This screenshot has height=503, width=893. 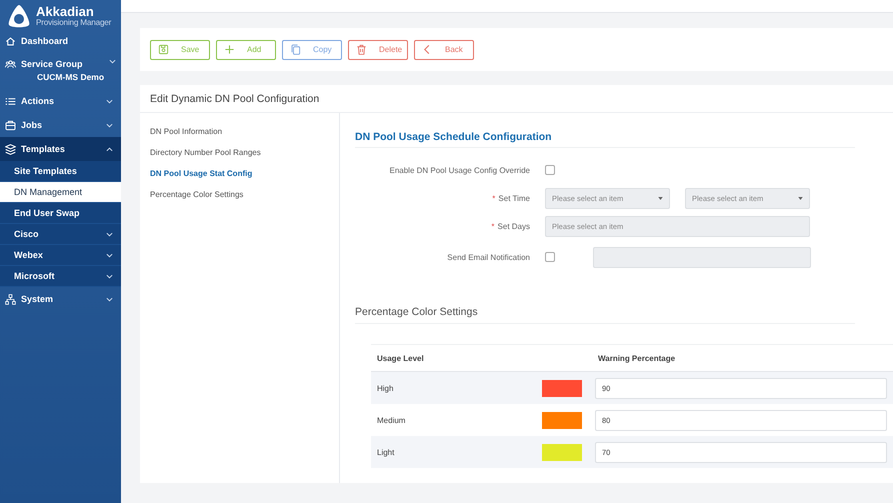 What do you see at coordinates (10, 101) in the screenshot?
I see `list-icon` at bounding box center [10, 101].